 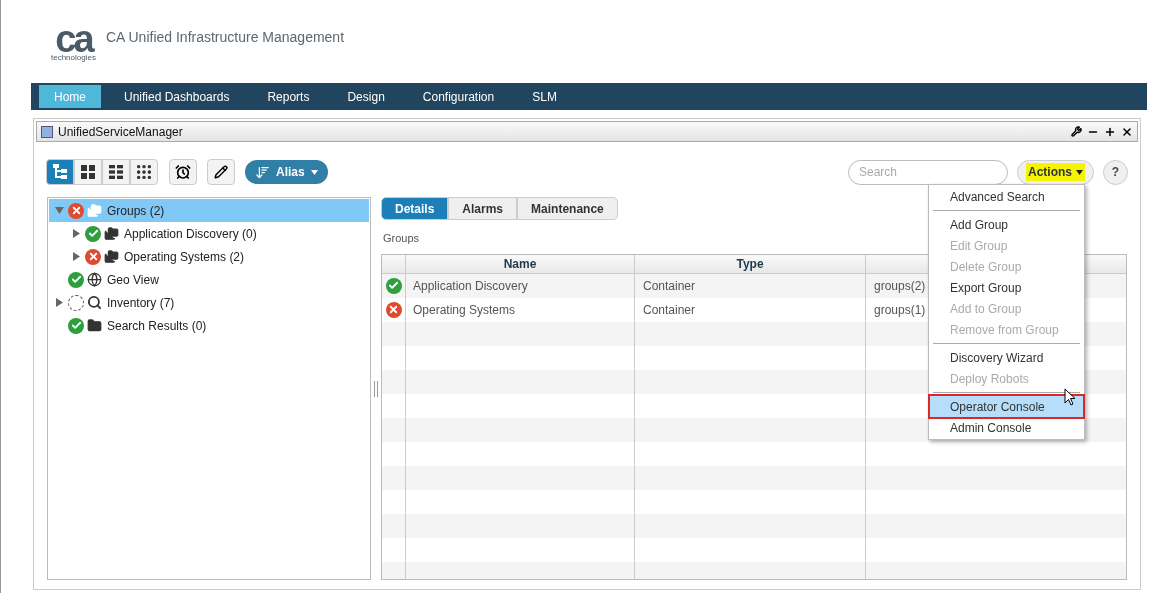 I want to click on portlet-title: UnifiedServiceManager, so click(x=120, y=132).